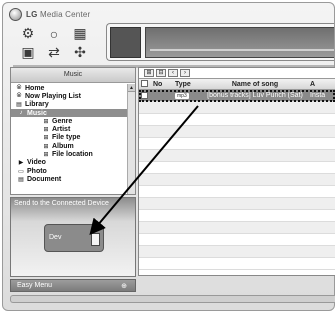  I want to click on column-no: No, so click(162, 84).